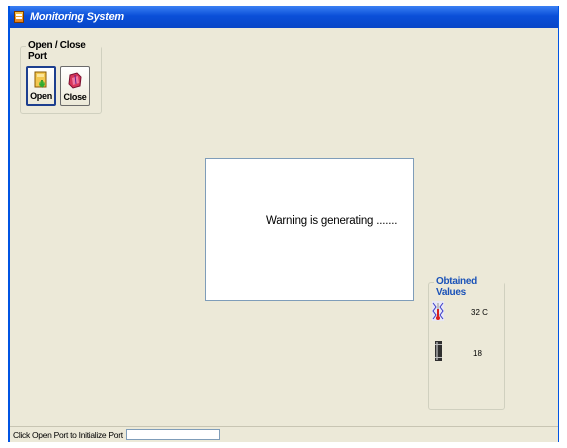 This screenshot has height=448, width=567. What do you see at coordinates (19, 17) in the screenshot?
I see `app-icon` at bounding box center [19, 17].